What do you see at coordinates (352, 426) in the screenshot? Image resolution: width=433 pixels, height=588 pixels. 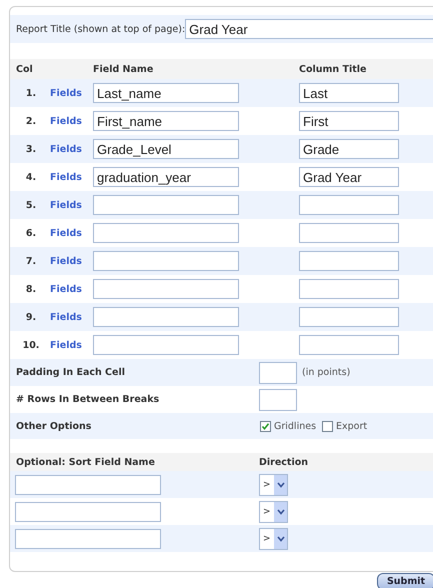 I see `checkbox-label: Export` at bounding box center [352, 426].